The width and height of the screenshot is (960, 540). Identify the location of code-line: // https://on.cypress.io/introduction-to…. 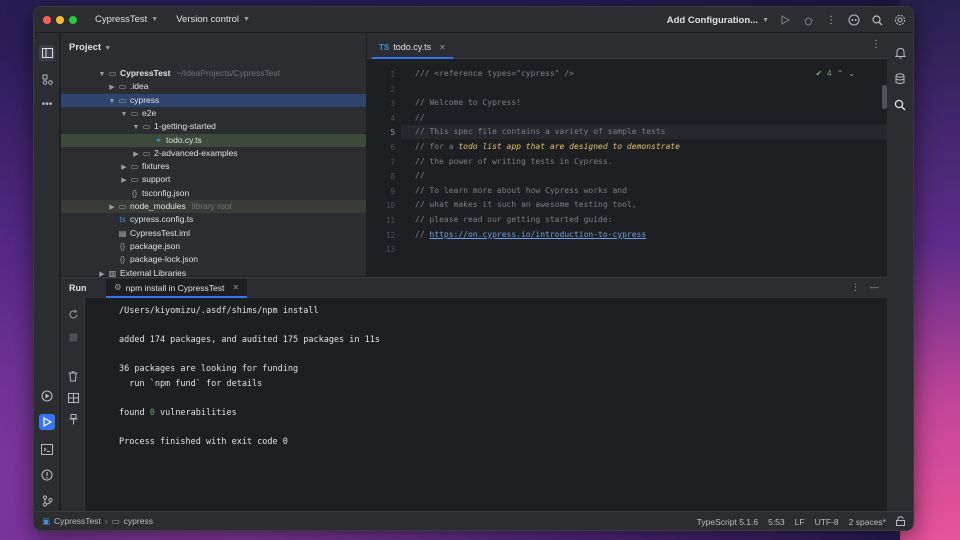
(530, 235).